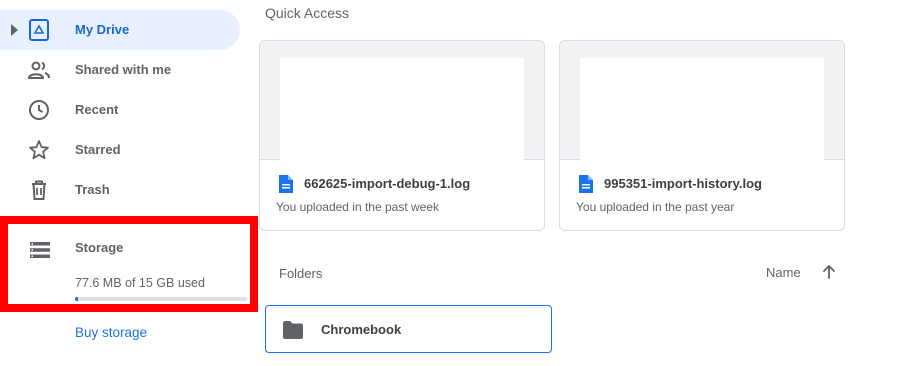 The image size is (923, 366). Describe the element at coordinates (92, 189) in the screenshot. I see `sidebar-item-label: Trash` at that location.